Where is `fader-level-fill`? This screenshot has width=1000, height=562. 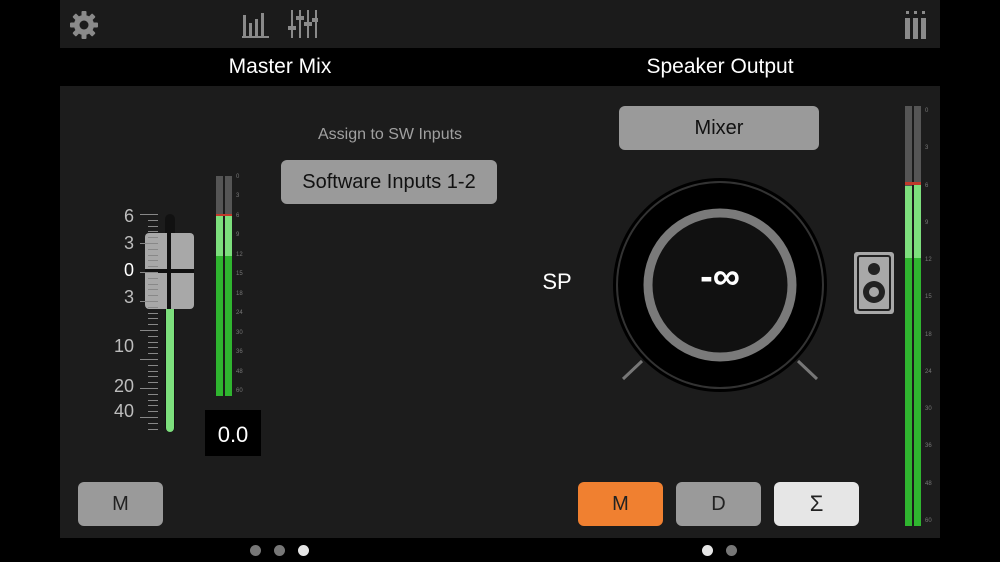 fader-level-fill is located at coordinates (170, 364).